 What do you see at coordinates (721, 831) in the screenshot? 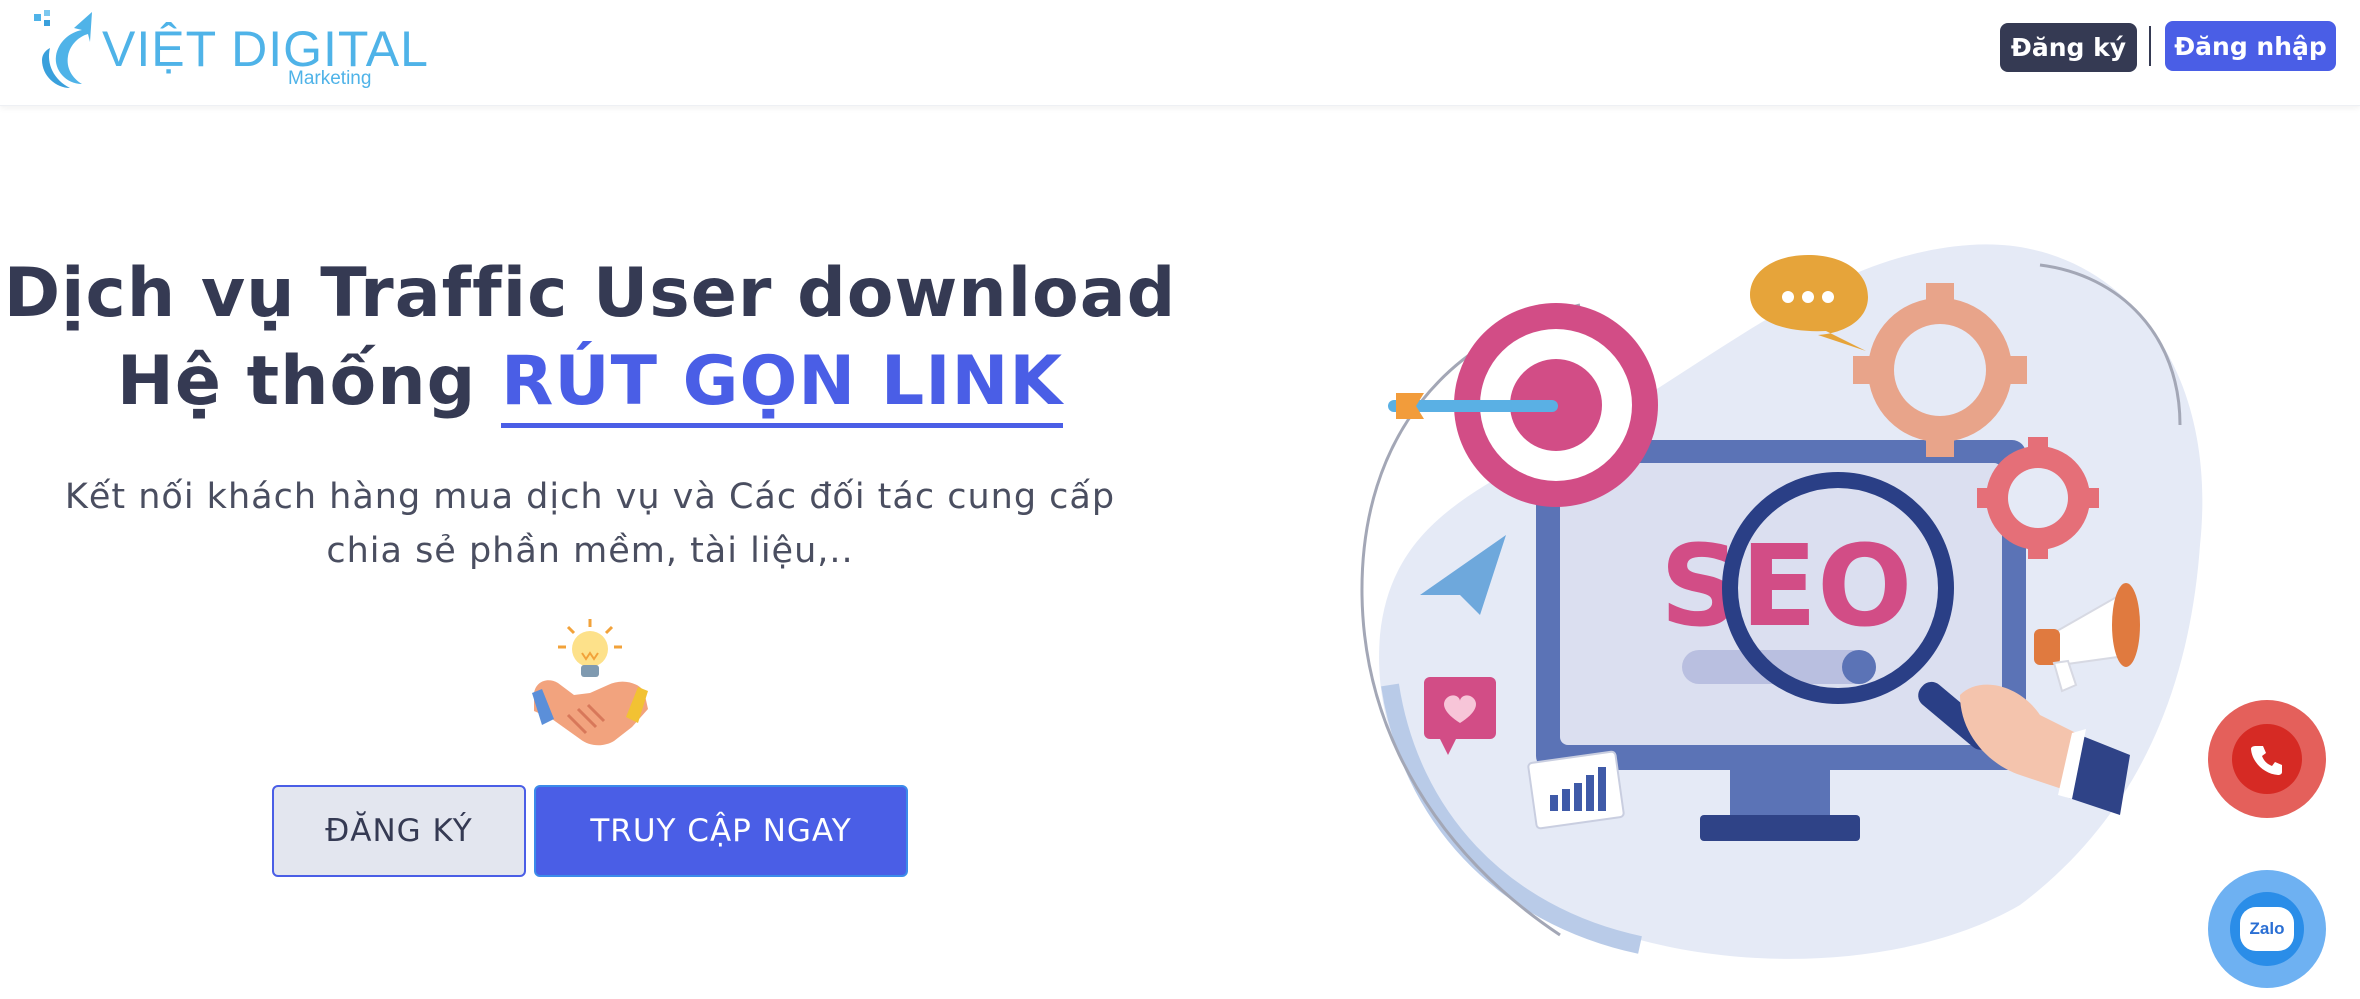
I see `hero-access-button: TRUY CẬP NGAY` at bounding box center [721, 831].